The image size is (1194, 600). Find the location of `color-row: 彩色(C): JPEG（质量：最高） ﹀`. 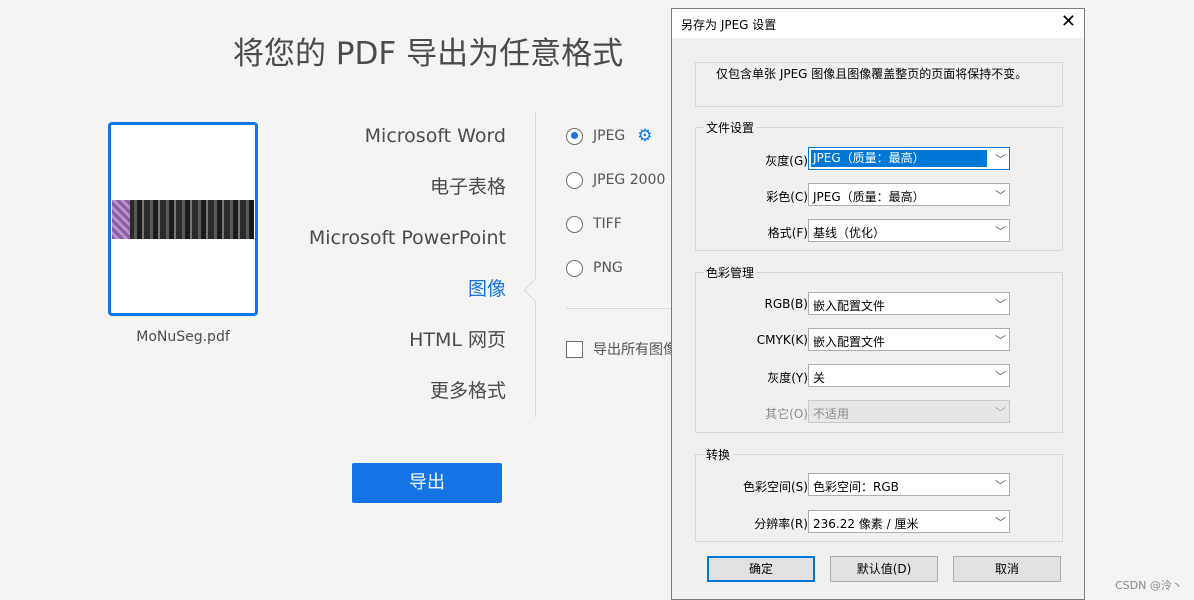

color-row: 彩色(C): JPEG（质量：最高） ﹀ is located at coordinates (879, 195).